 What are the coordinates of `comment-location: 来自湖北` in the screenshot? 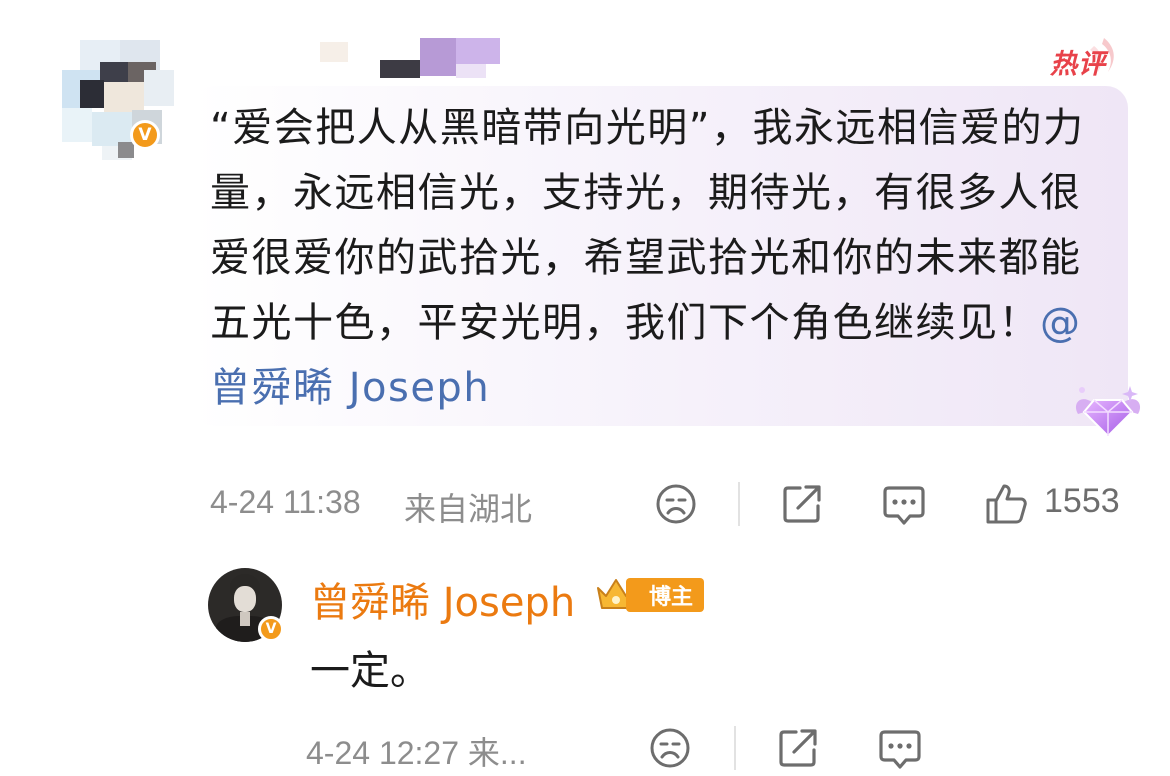 It's located at (468, 509).